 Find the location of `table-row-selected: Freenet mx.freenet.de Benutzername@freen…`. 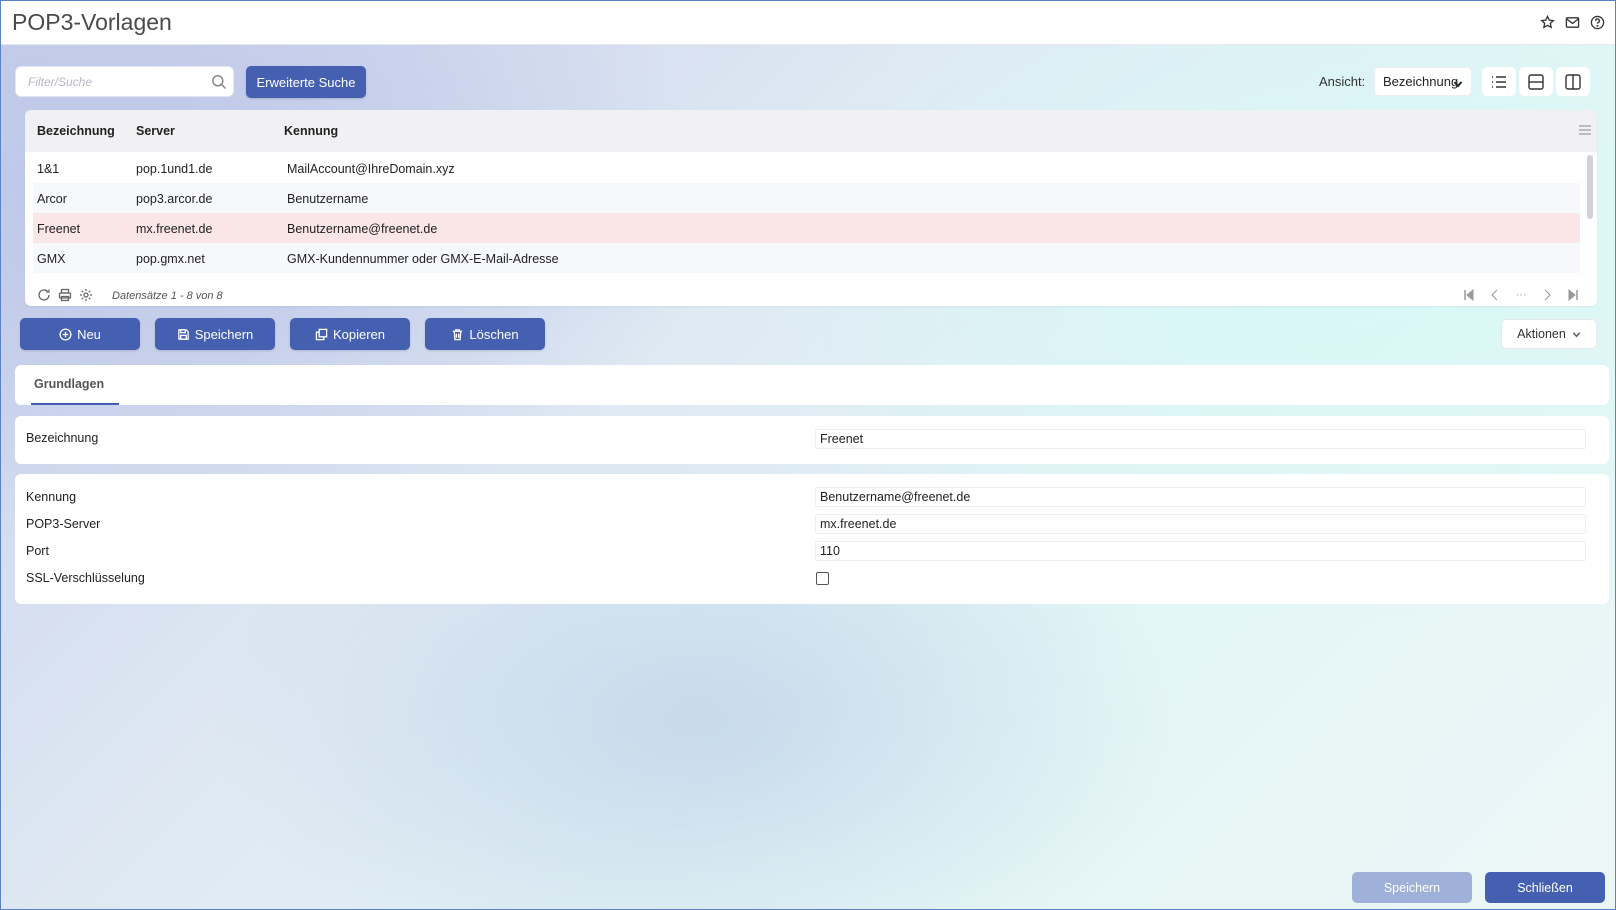

table-row-selected: Freenet mx.freenet.de Benutzername@freen… is located at coordinates (806, 228).